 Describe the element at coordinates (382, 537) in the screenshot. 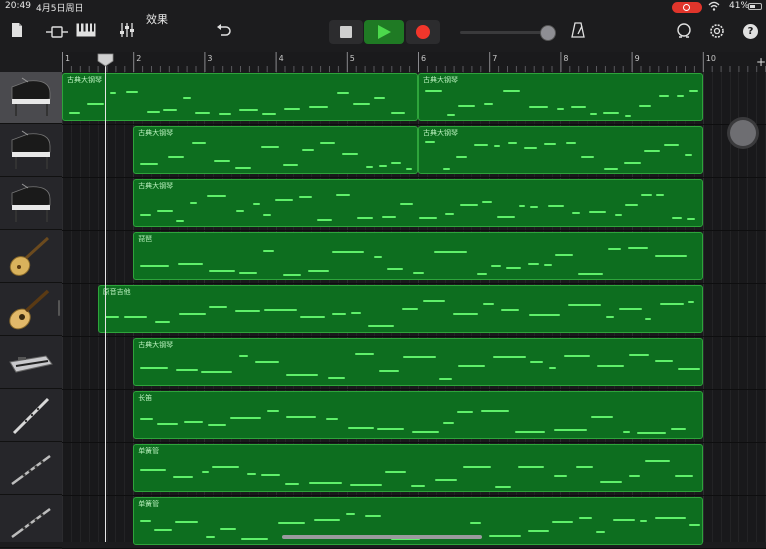

I see `home-indicator` at that location.